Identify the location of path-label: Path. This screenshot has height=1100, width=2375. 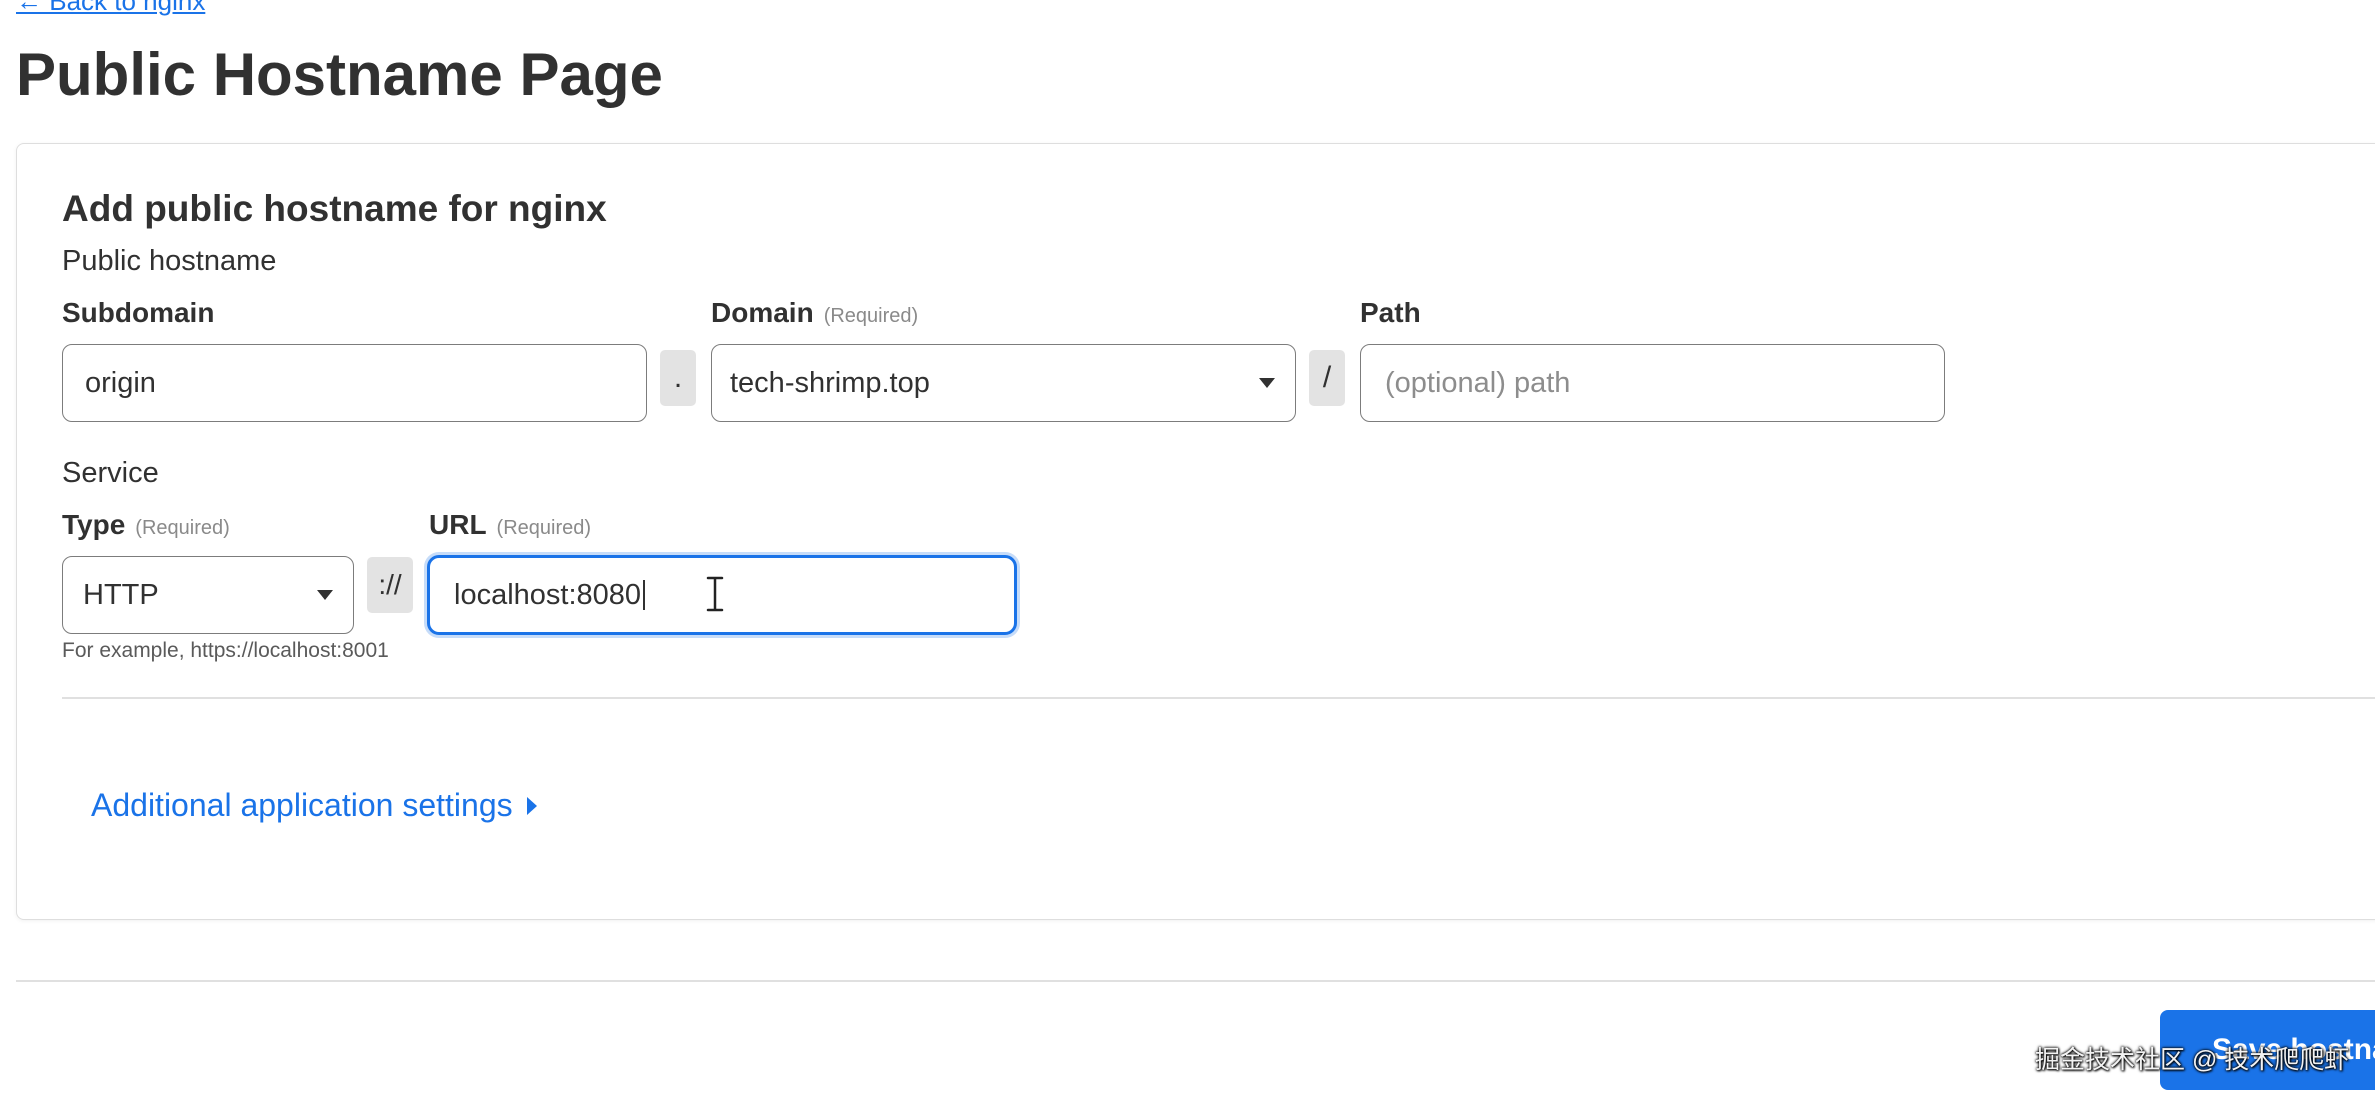
(1390, 313).